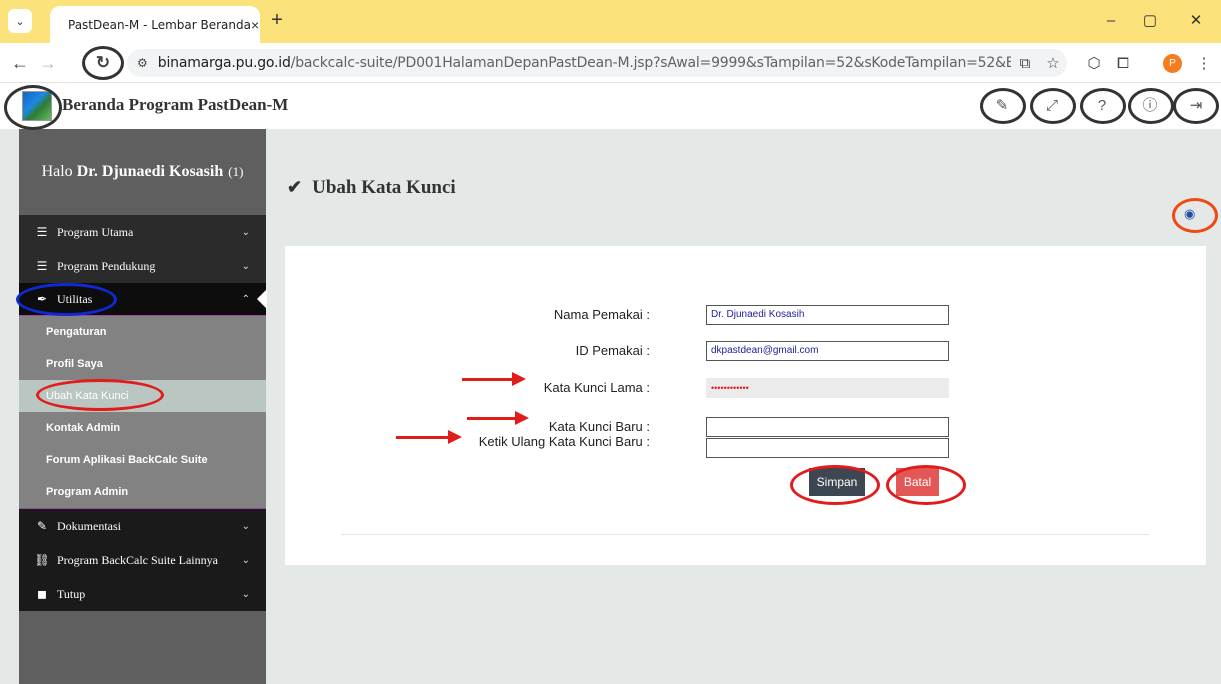  What do you see at coordinates (106, 265) in the screenshot?
I see `sidebar-item-label: Program Pendukung` at bounding box center [106, 265].